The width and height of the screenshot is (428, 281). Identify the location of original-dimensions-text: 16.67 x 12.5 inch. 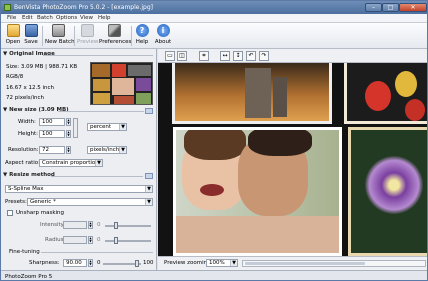
(30, 88).